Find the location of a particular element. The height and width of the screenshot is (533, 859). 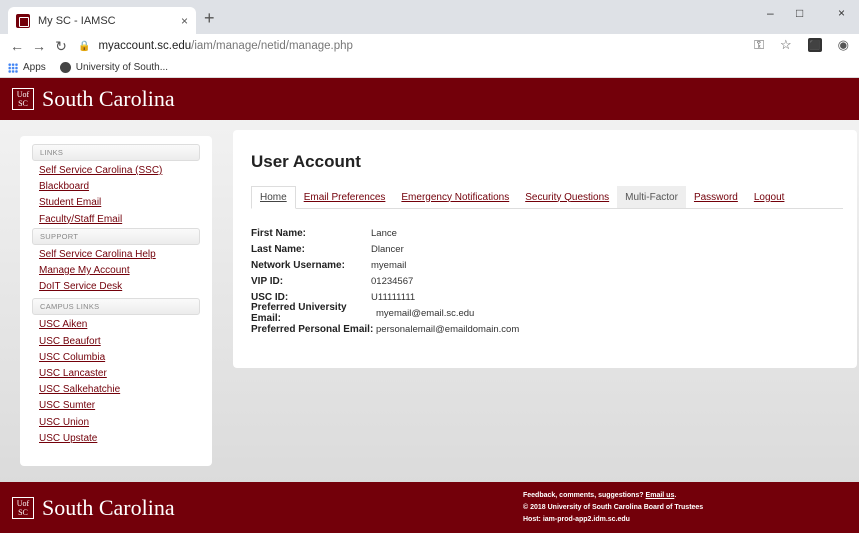

field-label: Last Name: is located at coordinates (278, 249).